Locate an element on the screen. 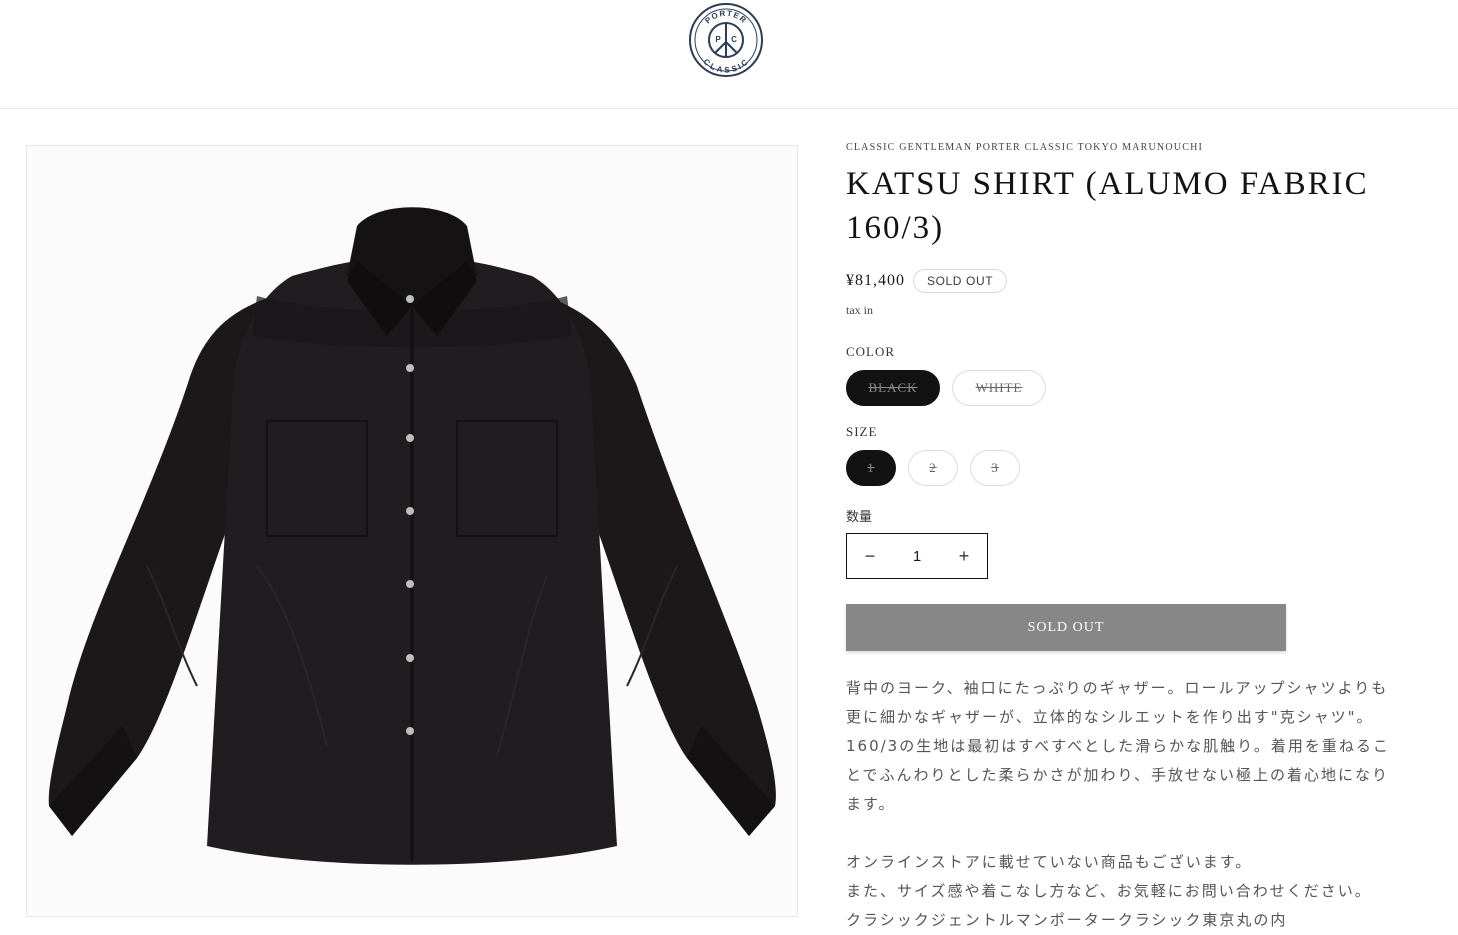 The image size is (1458, 935). description-line: ます。 is located at coordinates (871, 804).